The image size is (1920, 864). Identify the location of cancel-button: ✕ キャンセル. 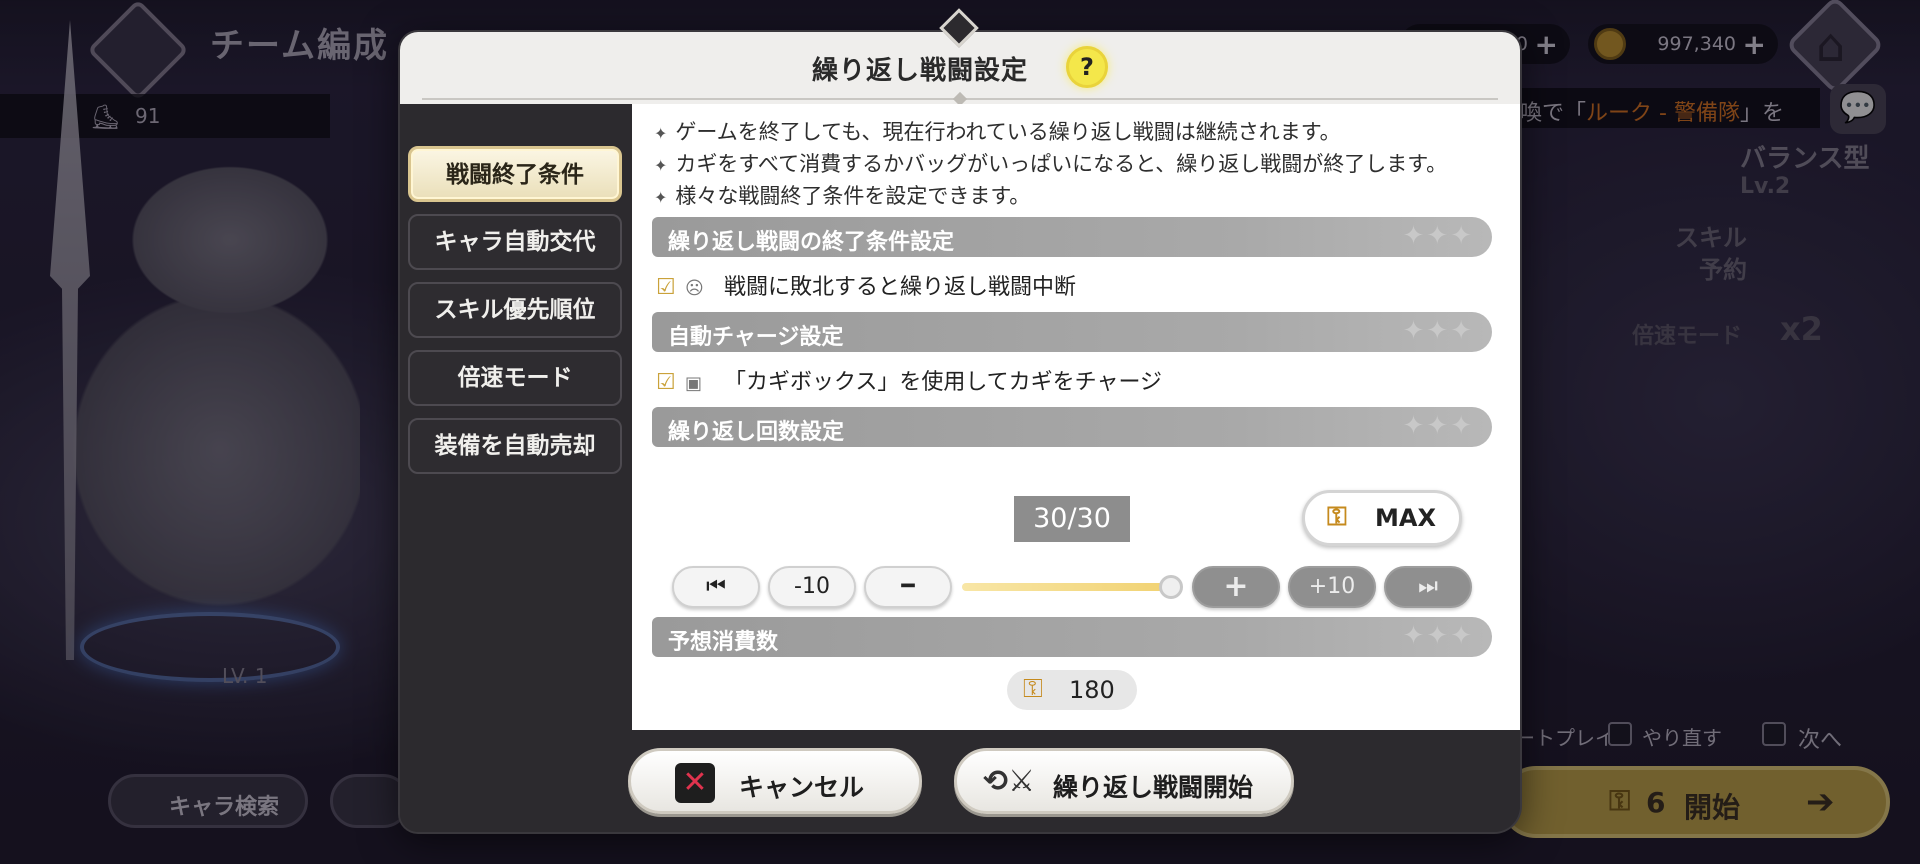
(775, 781).